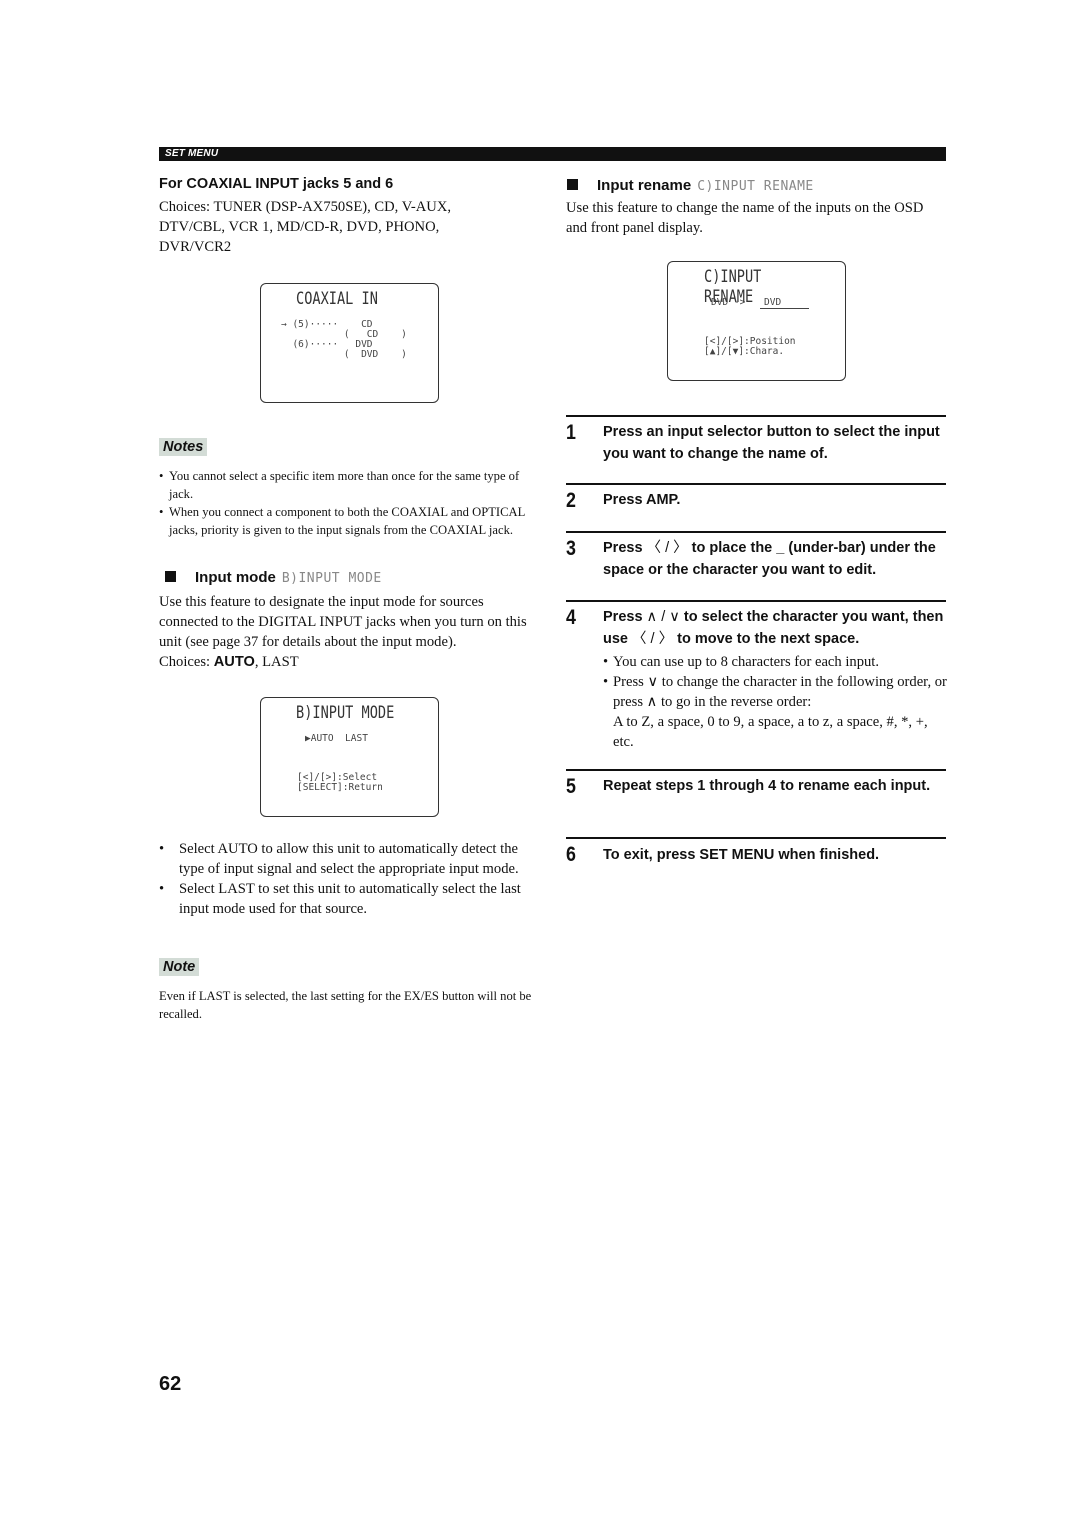 The image size is (1080, 1528). I want to click on note-section: Note, so click(179, 967).